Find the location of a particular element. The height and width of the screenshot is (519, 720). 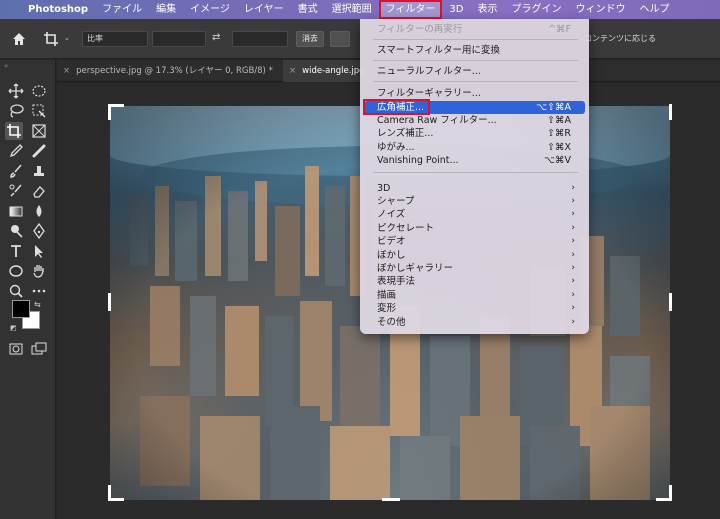

menu-edit: 編集 is located at coordinates (166, 9).